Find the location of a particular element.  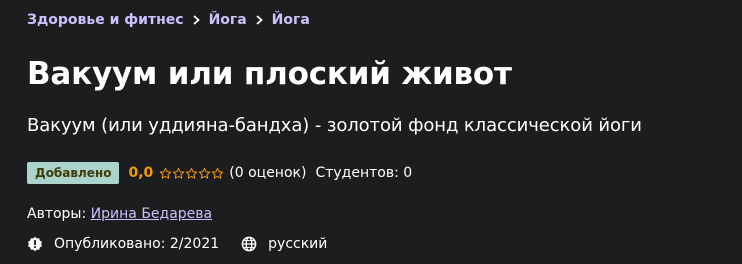

rating-count: (0 оценок) is located at coordinates (268, 173).